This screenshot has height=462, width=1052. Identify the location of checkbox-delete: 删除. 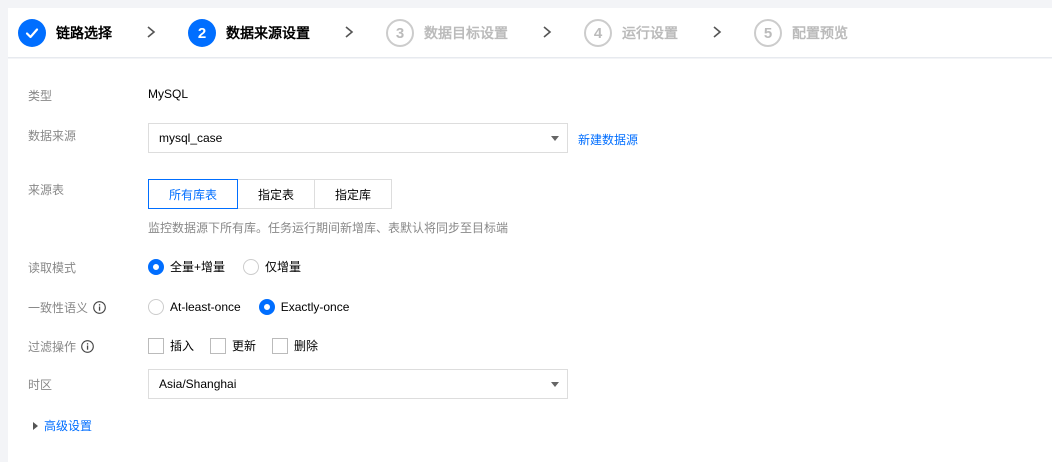
(295, 345).